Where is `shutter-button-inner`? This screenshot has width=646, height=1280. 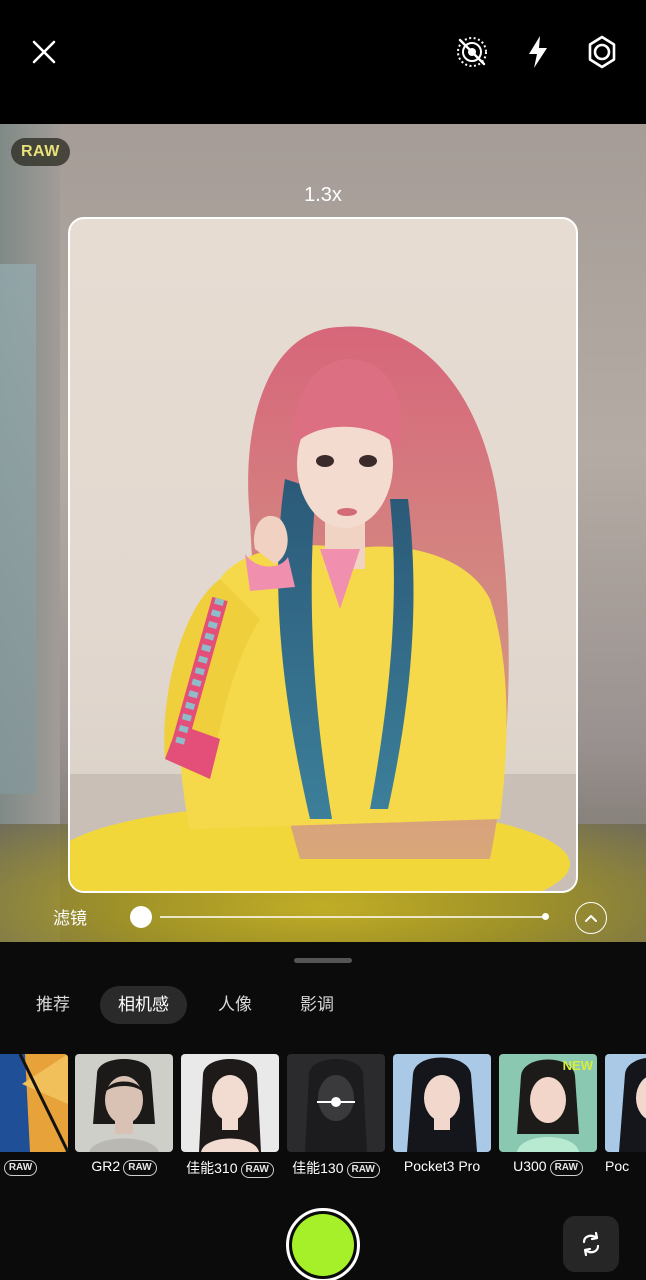 shutter-button-inner is located at coordinates (323, 1245).